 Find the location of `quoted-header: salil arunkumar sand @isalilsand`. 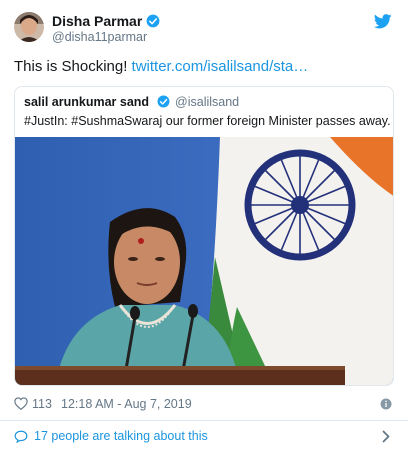

quoted-header: salil arunkumar sand @isalilsand is located at coordinates (131, 103).